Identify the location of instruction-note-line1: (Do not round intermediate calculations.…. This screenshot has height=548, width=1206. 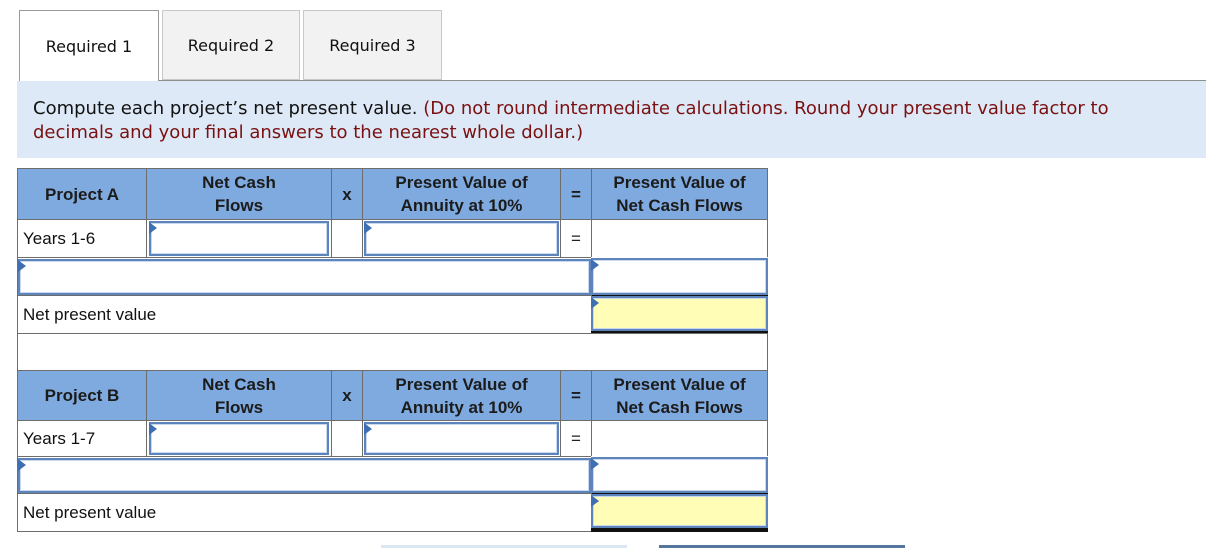
(766, 108).